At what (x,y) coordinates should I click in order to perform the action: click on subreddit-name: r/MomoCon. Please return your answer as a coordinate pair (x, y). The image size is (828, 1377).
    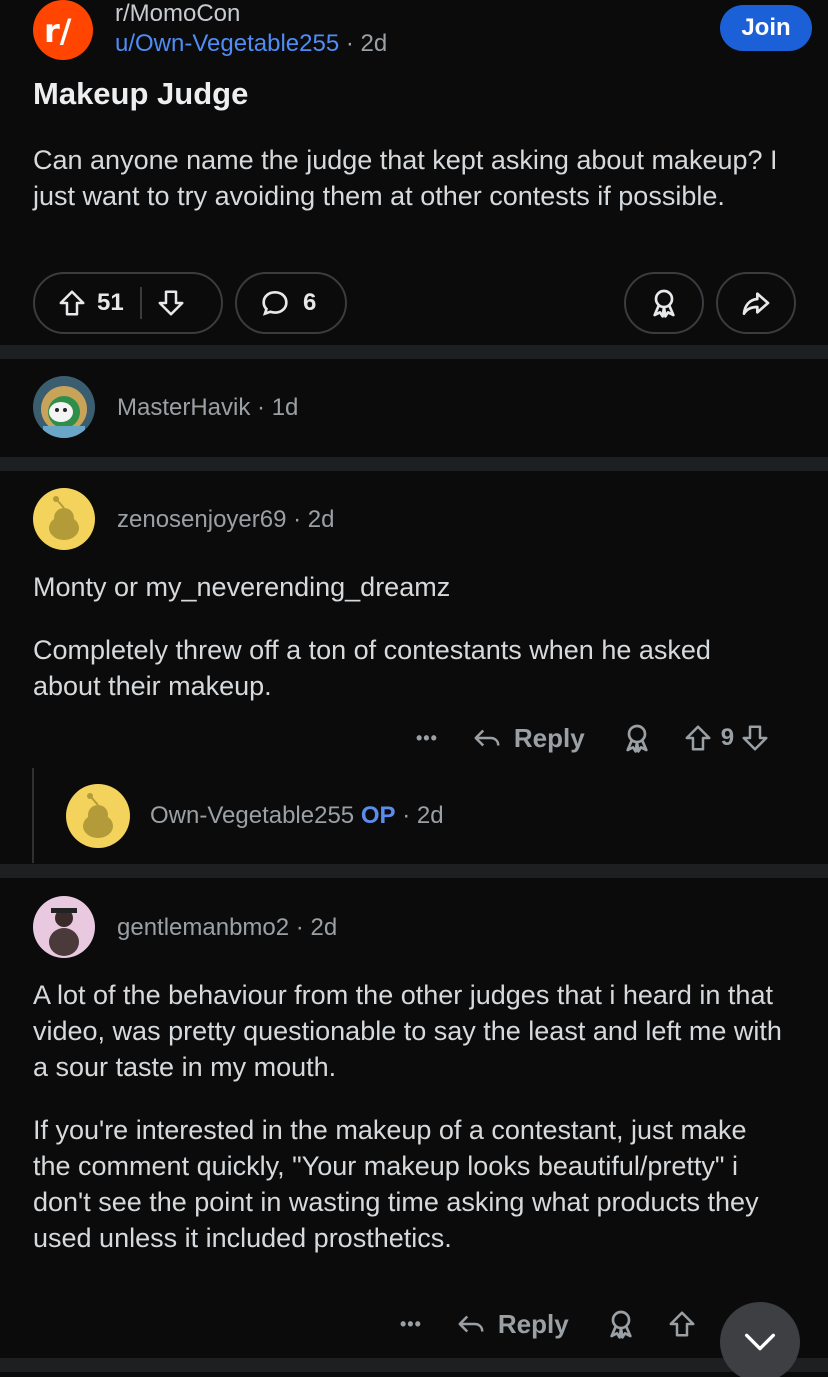
    Looking at the image, I should click on (177, 14).